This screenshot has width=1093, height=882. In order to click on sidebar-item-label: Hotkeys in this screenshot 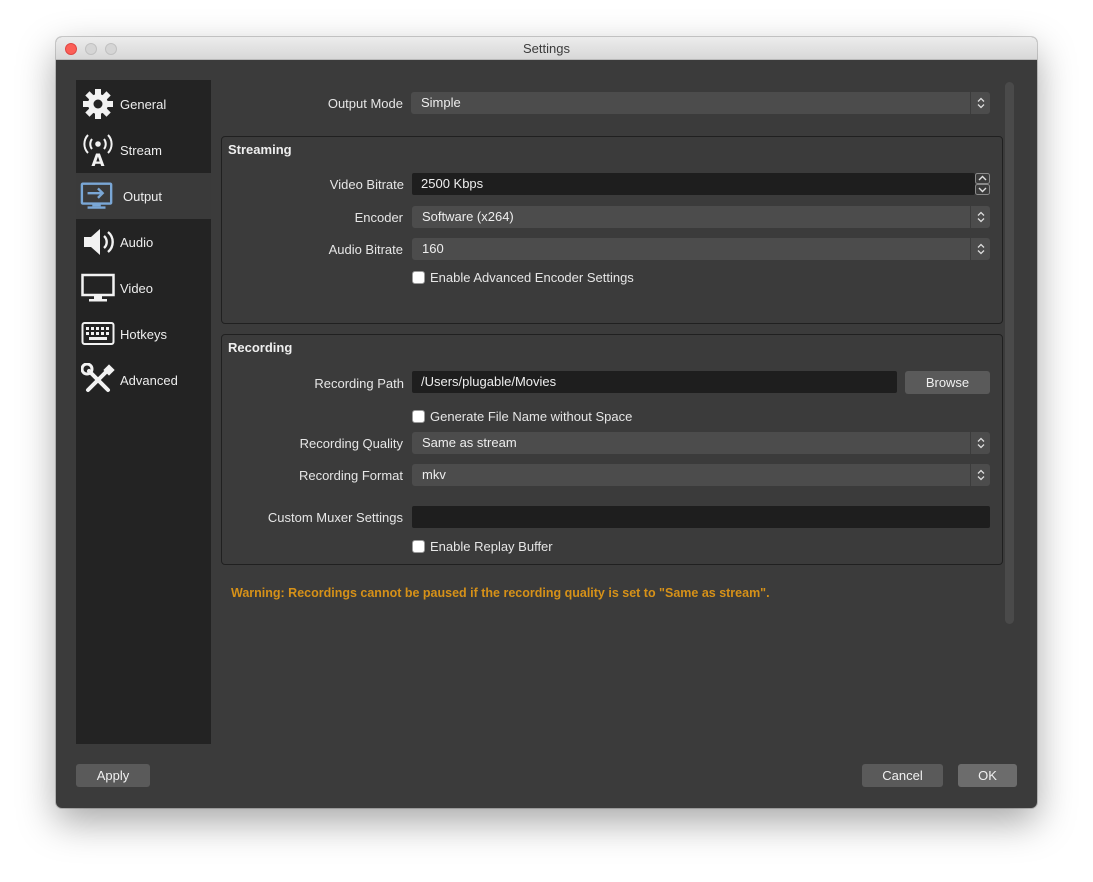, I will do `click(143, 334)`.